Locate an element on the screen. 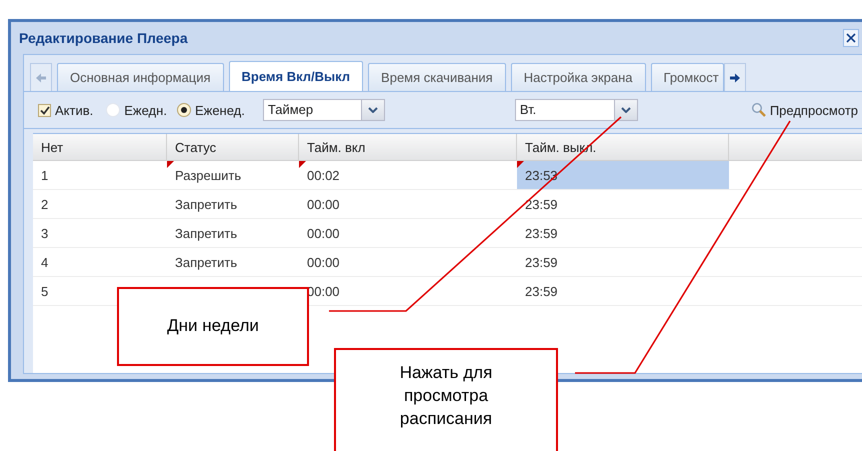 The width and height of the screenshot is (862, 451). table-row: 4 Запретить 00:00 23:59 is located at coordinates (447, 262).